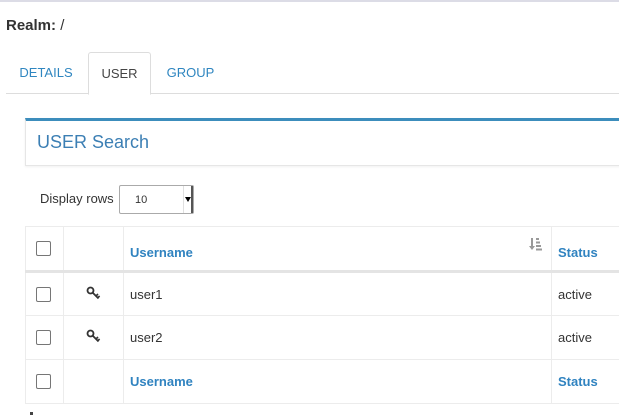  What do you see at coordinates (156, 199) in the screenshot?
I see `display-rows-select: 10` at bounding box center [156, 199].